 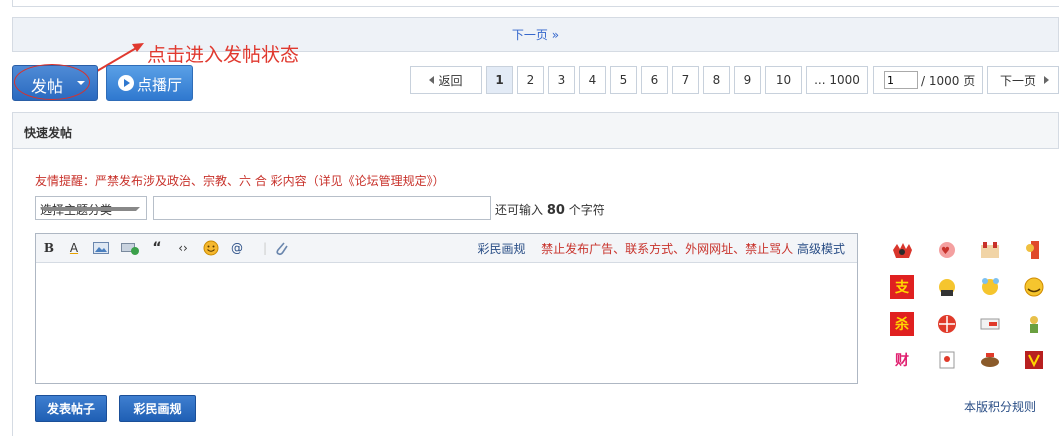 What do you see at coordinates (555, 210) in the screenshot?
I see `remain-count: 80` at bounding box center [555, 210].